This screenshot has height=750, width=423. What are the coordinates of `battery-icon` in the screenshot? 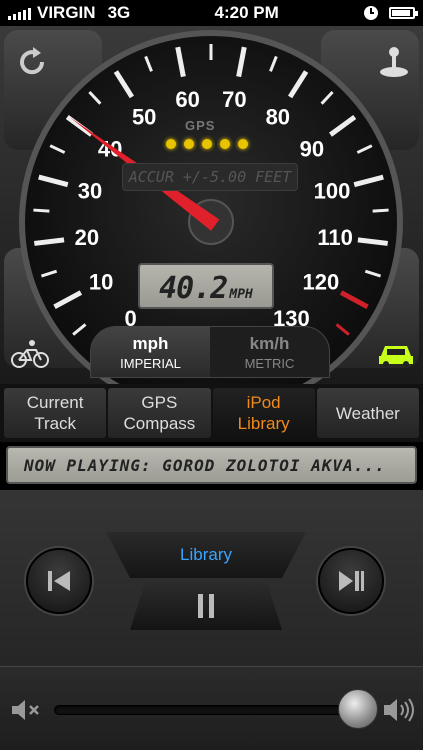 It's located at (403, 13).